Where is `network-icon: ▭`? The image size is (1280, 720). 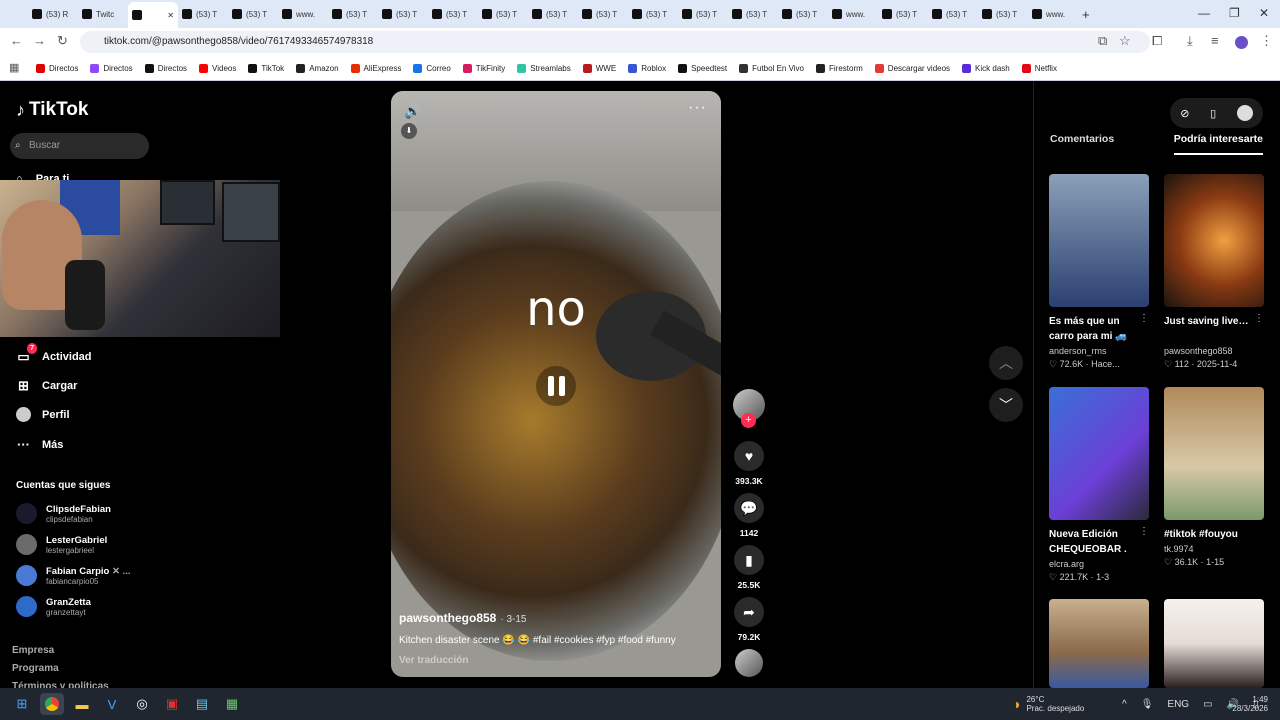
network-icon: ▭ is located at coordinates (1207, 704).